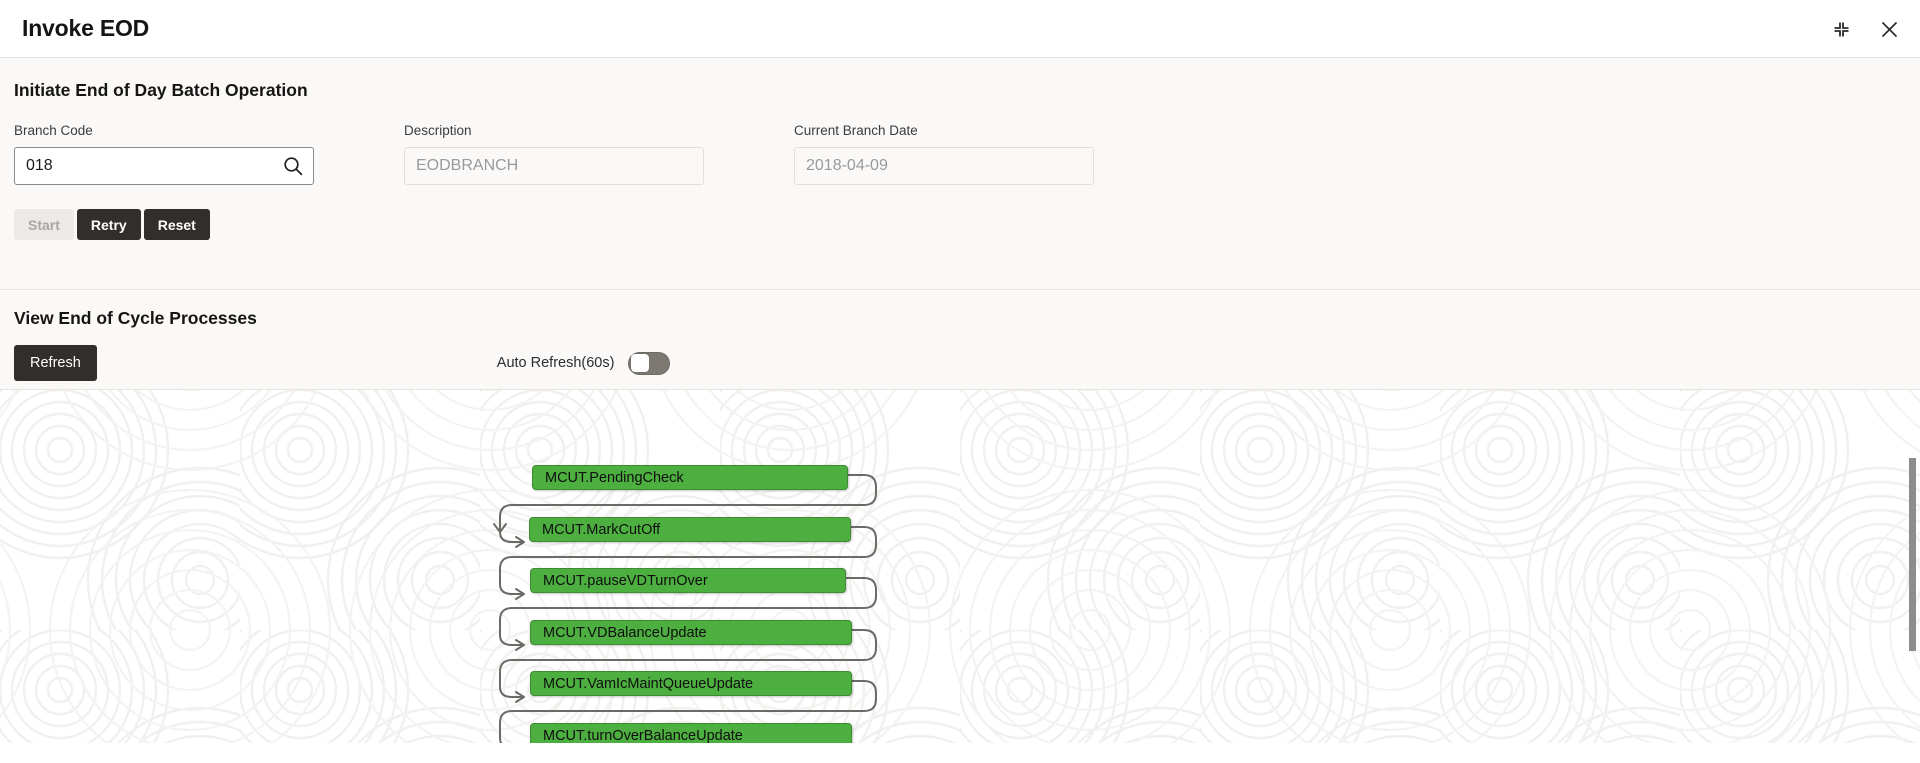 The width and height of the screenshot is (1920, 763). What do you see at coordinates (643, 735) in the screenshot?
I see `flow-node-label: MCUT.turnOverBalanceUpdate` at bounding box center [643, 735].